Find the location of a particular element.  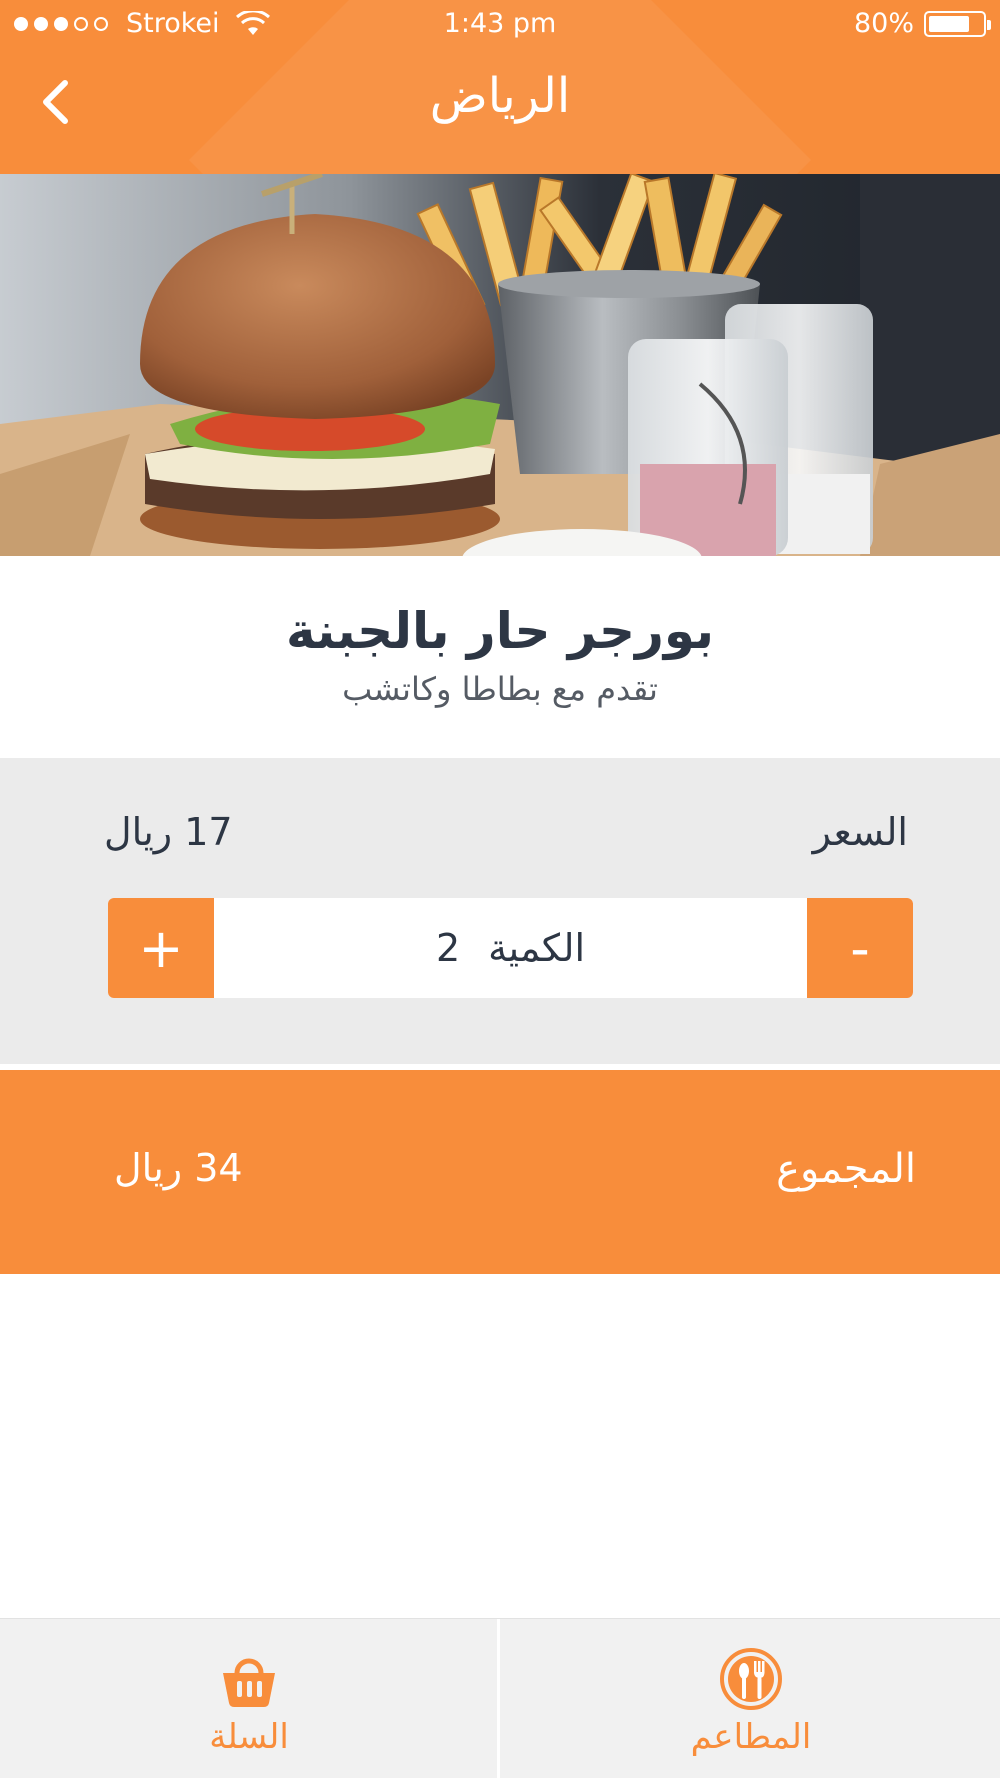

tab-bar: السلة المطاعم is located at coordinates (500, 1698).